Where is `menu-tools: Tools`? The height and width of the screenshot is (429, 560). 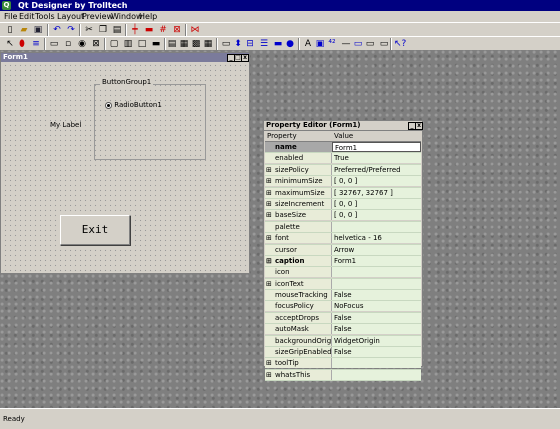 menu-tools: Tools is located at coordinates (45, 16).